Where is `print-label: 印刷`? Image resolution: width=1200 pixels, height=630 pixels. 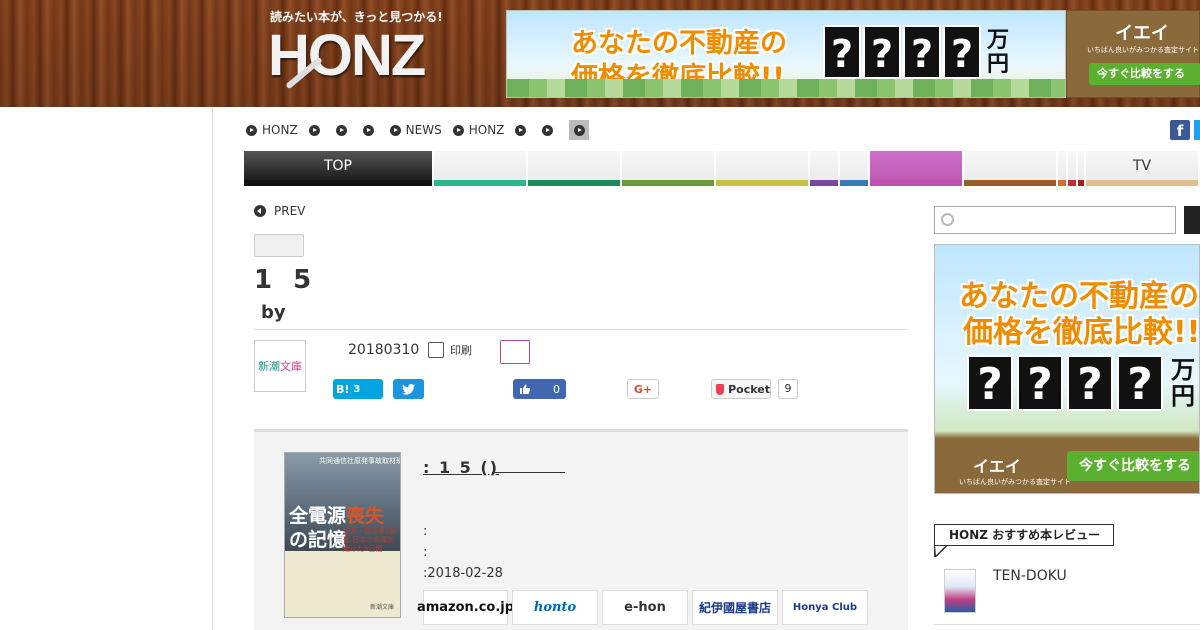 print-label: 印刷 is located at coordinates (461, 350).